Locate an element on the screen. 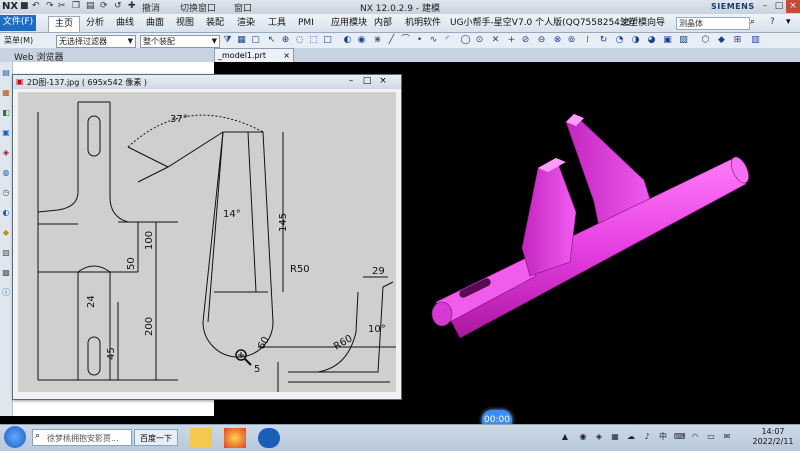 This screenshot has height=451, width=800. tab-ug-helper: UG小帮手-星空V7.0 个人版(QQ755825435) is located at coordinates (542, 23).